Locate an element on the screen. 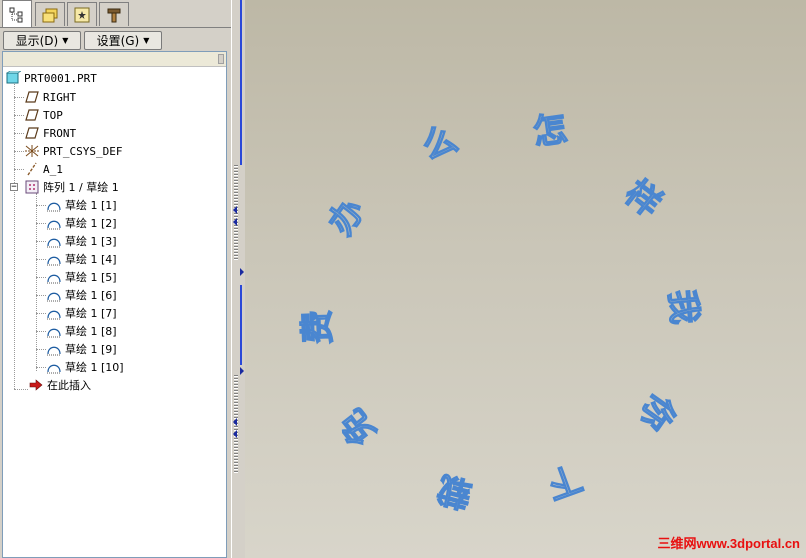 The height and width of the screenshot is (558, 806). sketch-character: 你 is located at coordinates (657, 412).